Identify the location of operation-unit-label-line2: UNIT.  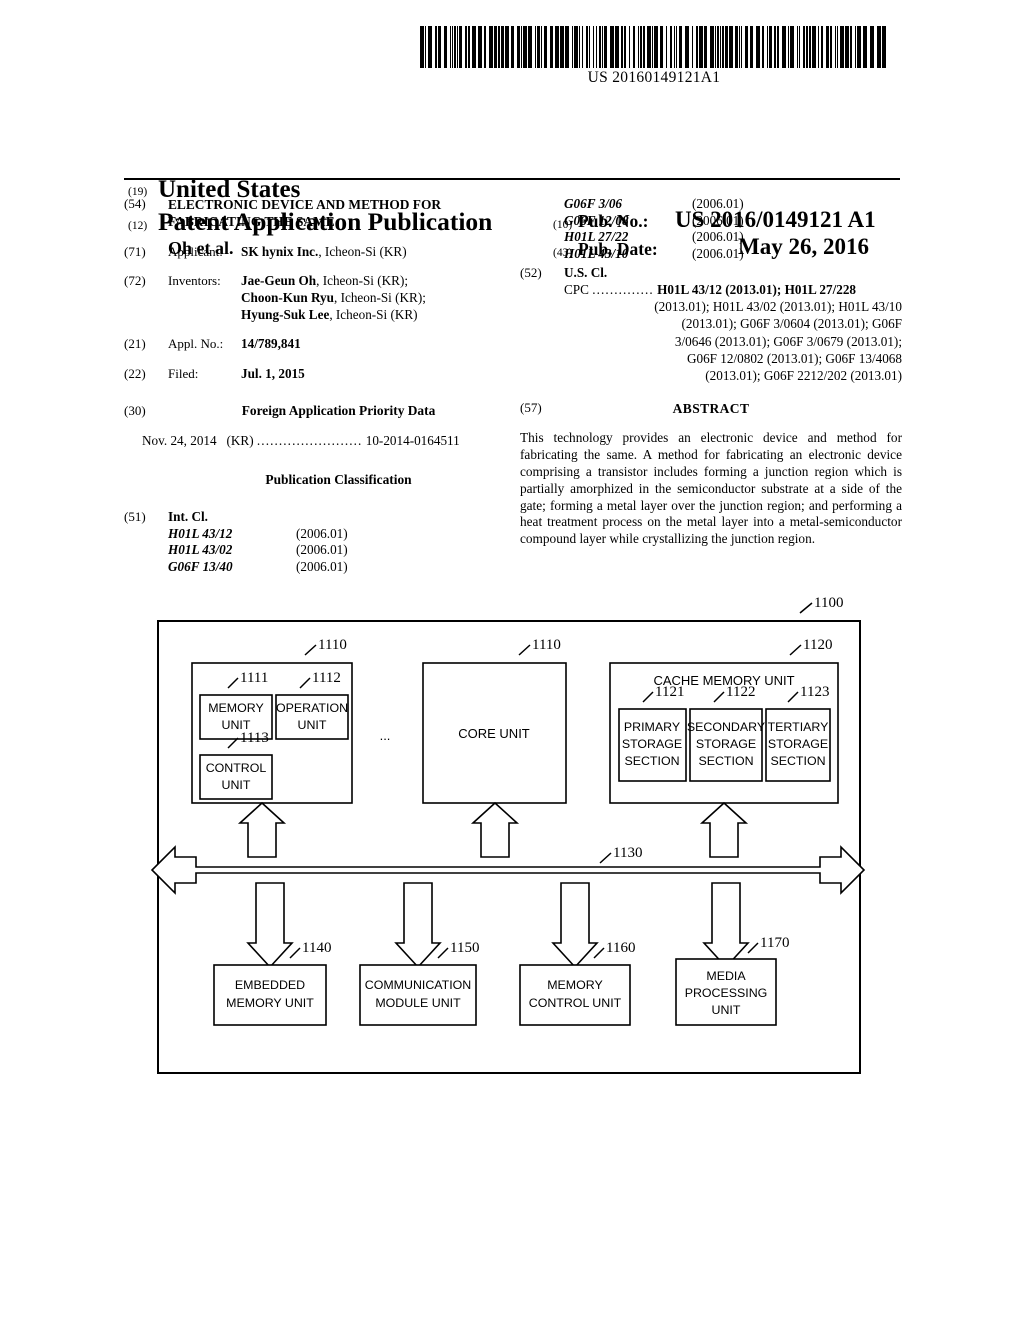
(312, 725).